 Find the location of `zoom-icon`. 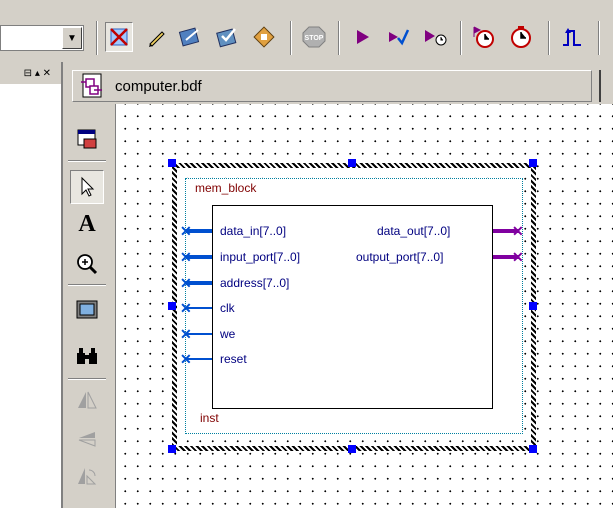

zoom-icon is located at coordinates (87, 264).